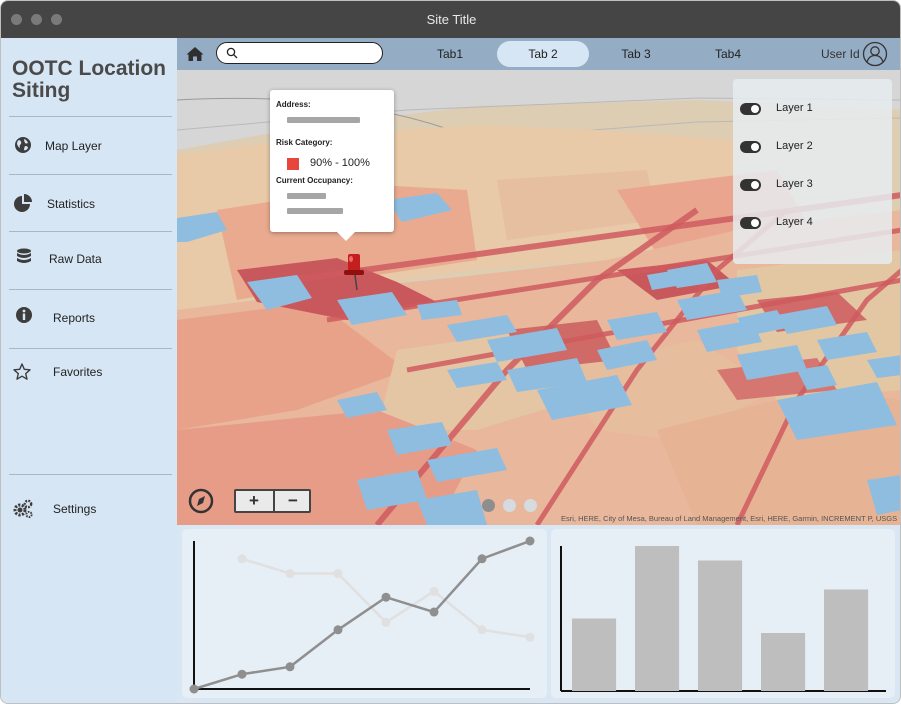  I want to click on sidebar-item-label: Map Layer, so click(73, 146).